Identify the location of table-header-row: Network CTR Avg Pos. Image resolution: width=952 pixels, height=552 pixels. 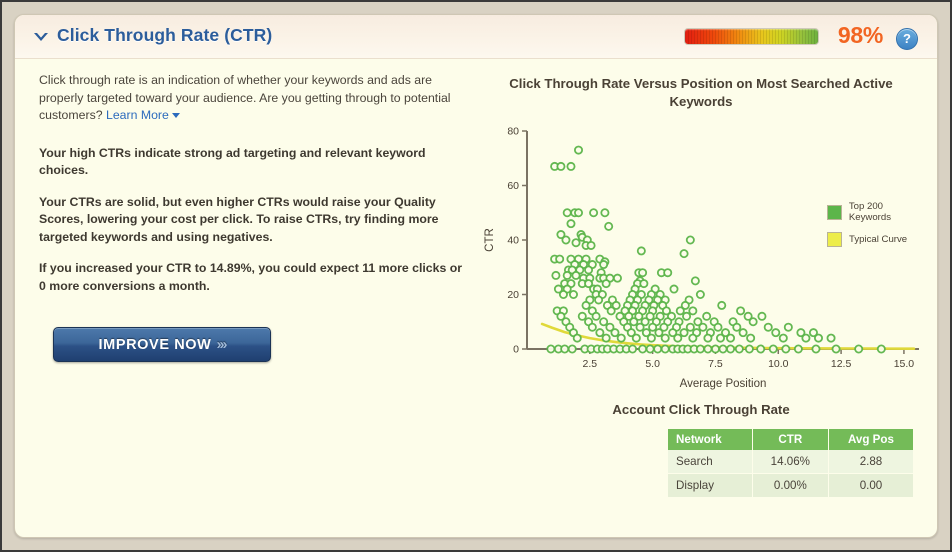
(790, 439).